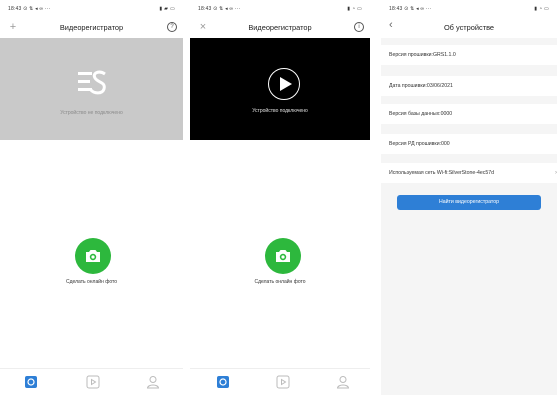  I want to click on play-icon, so click(286, 84).